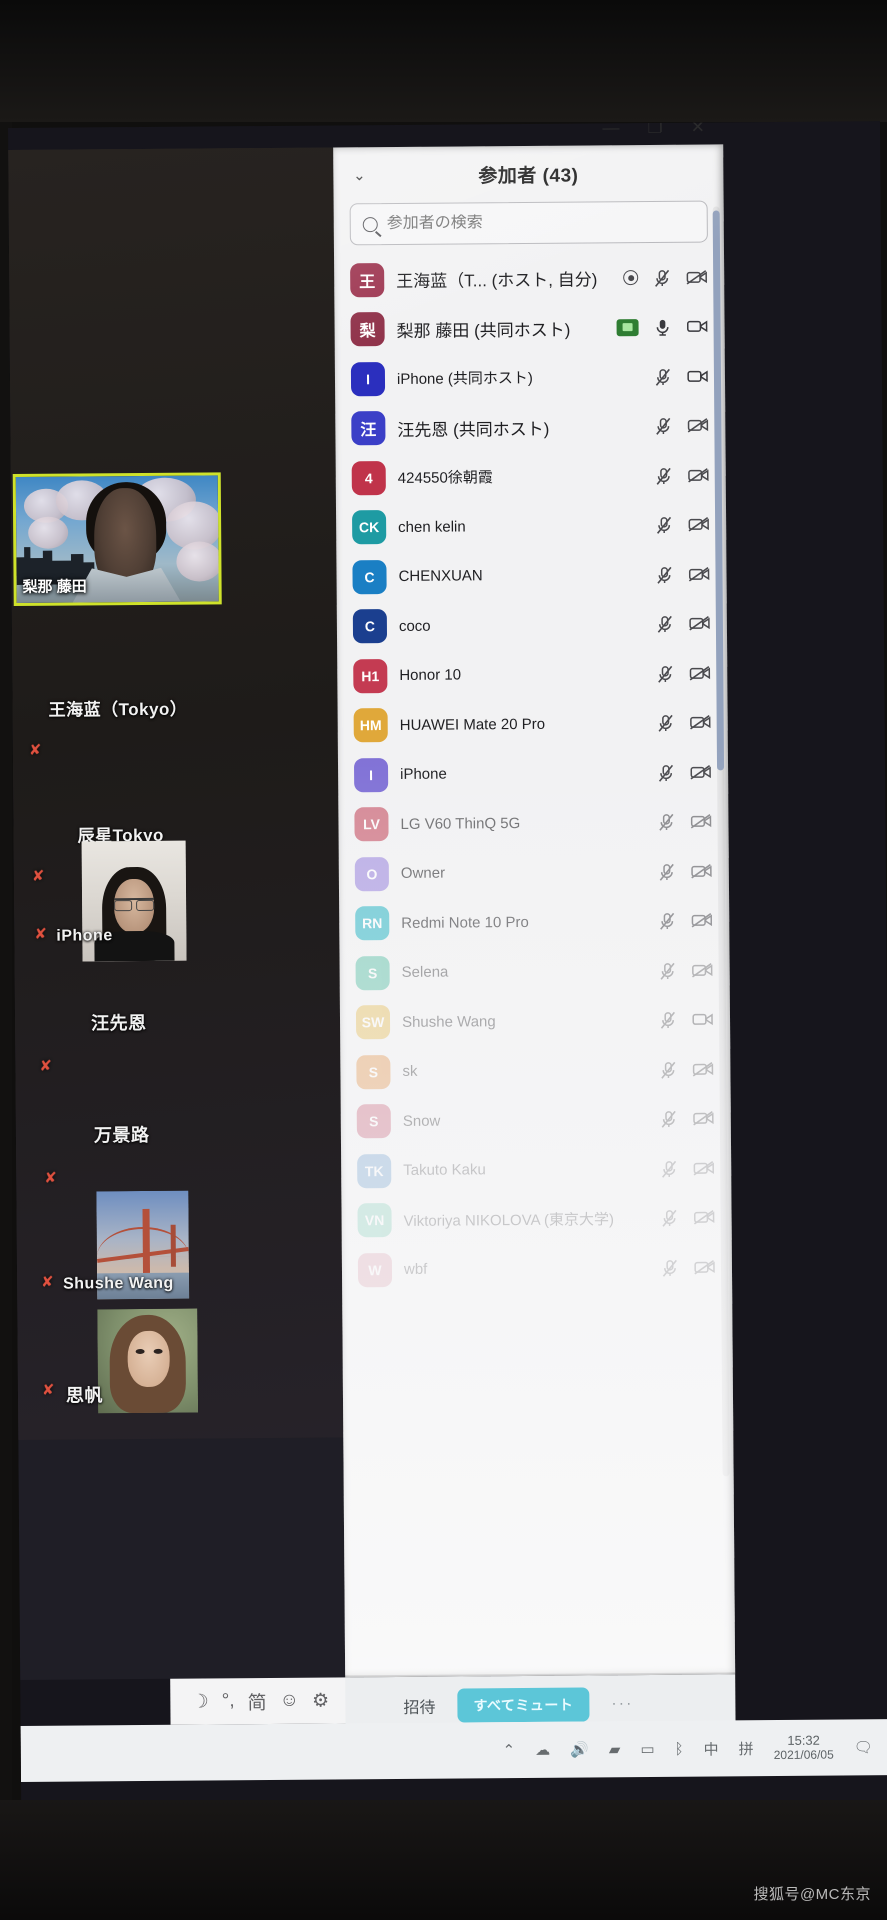 The width and height of the screenshot is (887, 1920). What do you see at coordinates (228, 1701) in the screenshot?
I see `degree-icon: °,` at bounding box center [228, 1701].